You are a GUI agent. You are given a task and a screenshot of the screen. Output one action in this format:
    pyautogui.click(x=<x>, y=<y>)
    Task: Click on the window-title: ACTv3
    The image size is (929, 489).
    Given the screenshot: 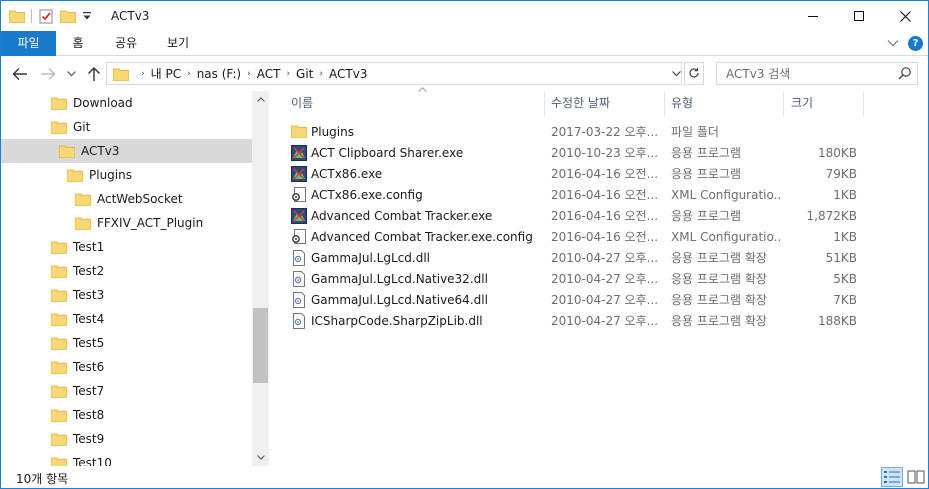 What is the action you would take?
    pyautogui.click(x=130, y=16)
    